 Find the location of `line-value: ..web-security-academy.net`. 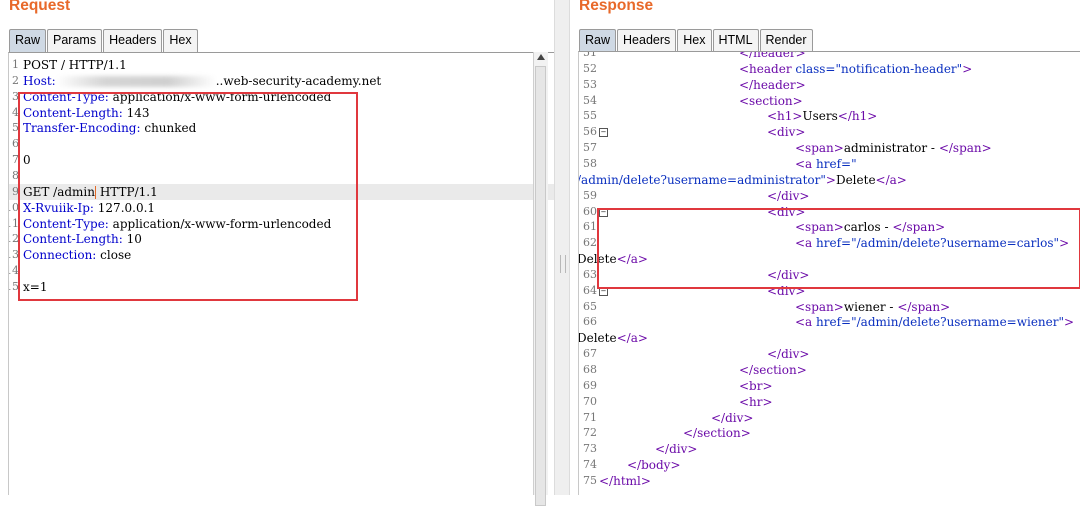

line-value: ..web-security-academy.net is located at coordinates (298, 80).